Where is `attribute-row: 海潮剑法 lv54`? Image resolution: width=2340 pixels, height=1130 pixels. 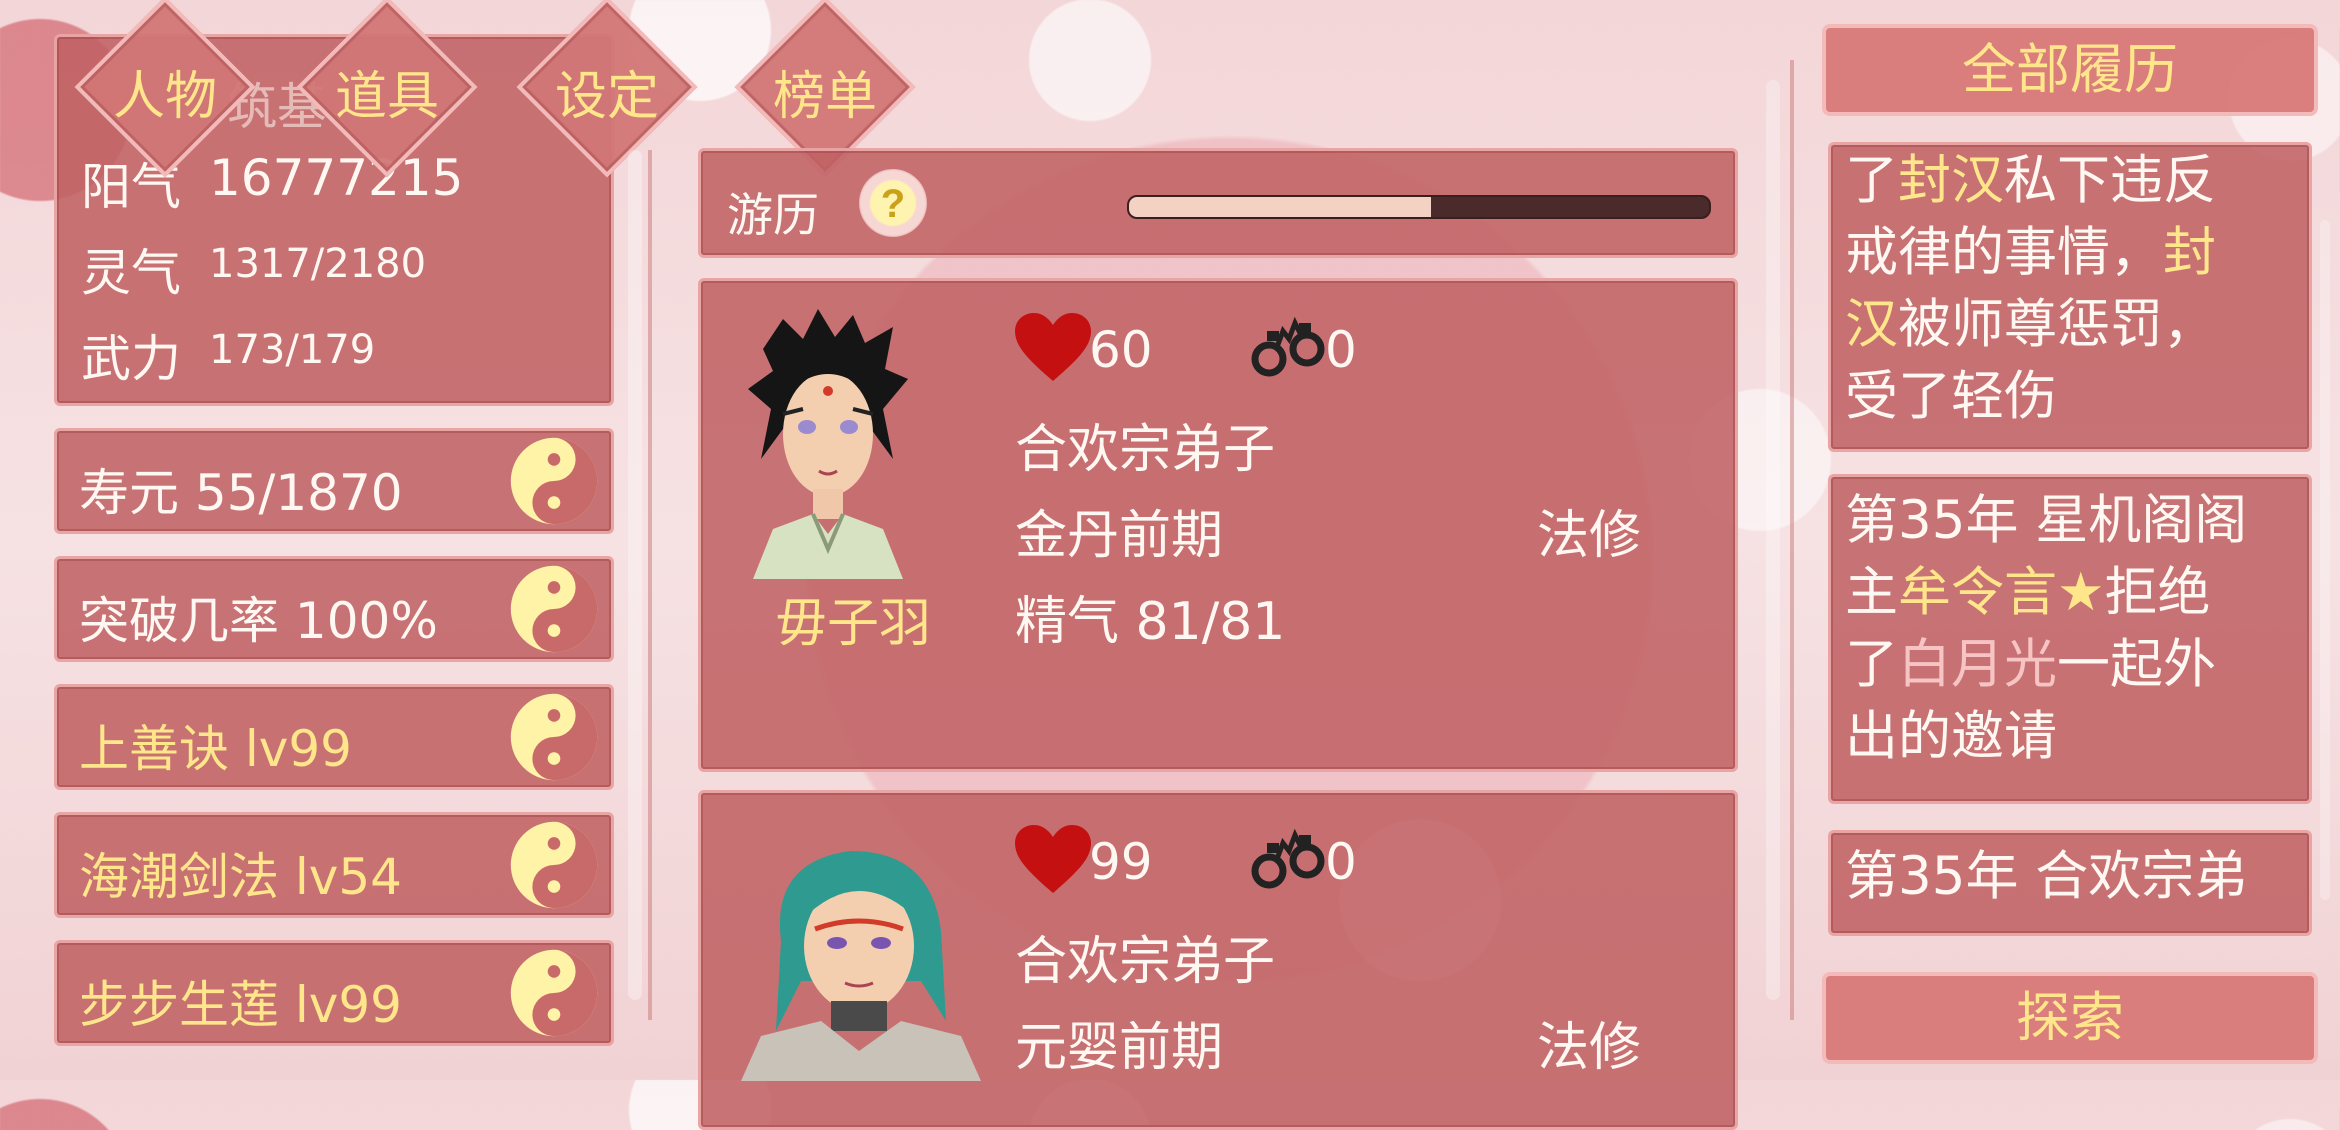 attribute-row: 海潮剑法 lv54 is located at coordinates (334, 865).